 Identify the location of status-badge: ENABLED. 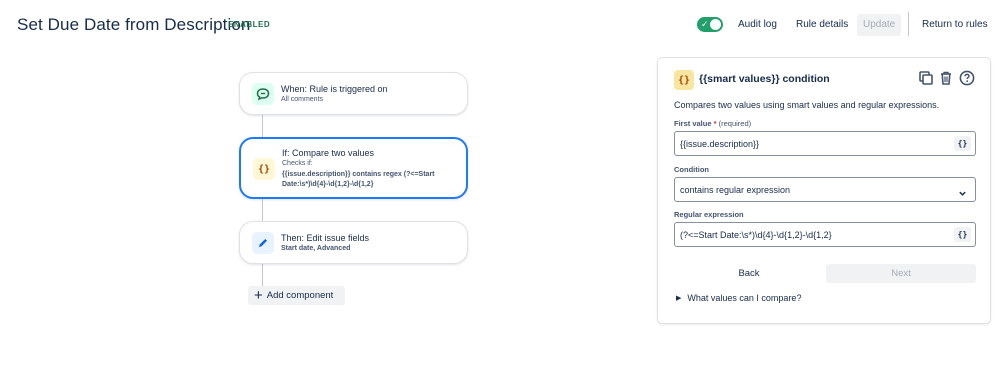
(249, 24).